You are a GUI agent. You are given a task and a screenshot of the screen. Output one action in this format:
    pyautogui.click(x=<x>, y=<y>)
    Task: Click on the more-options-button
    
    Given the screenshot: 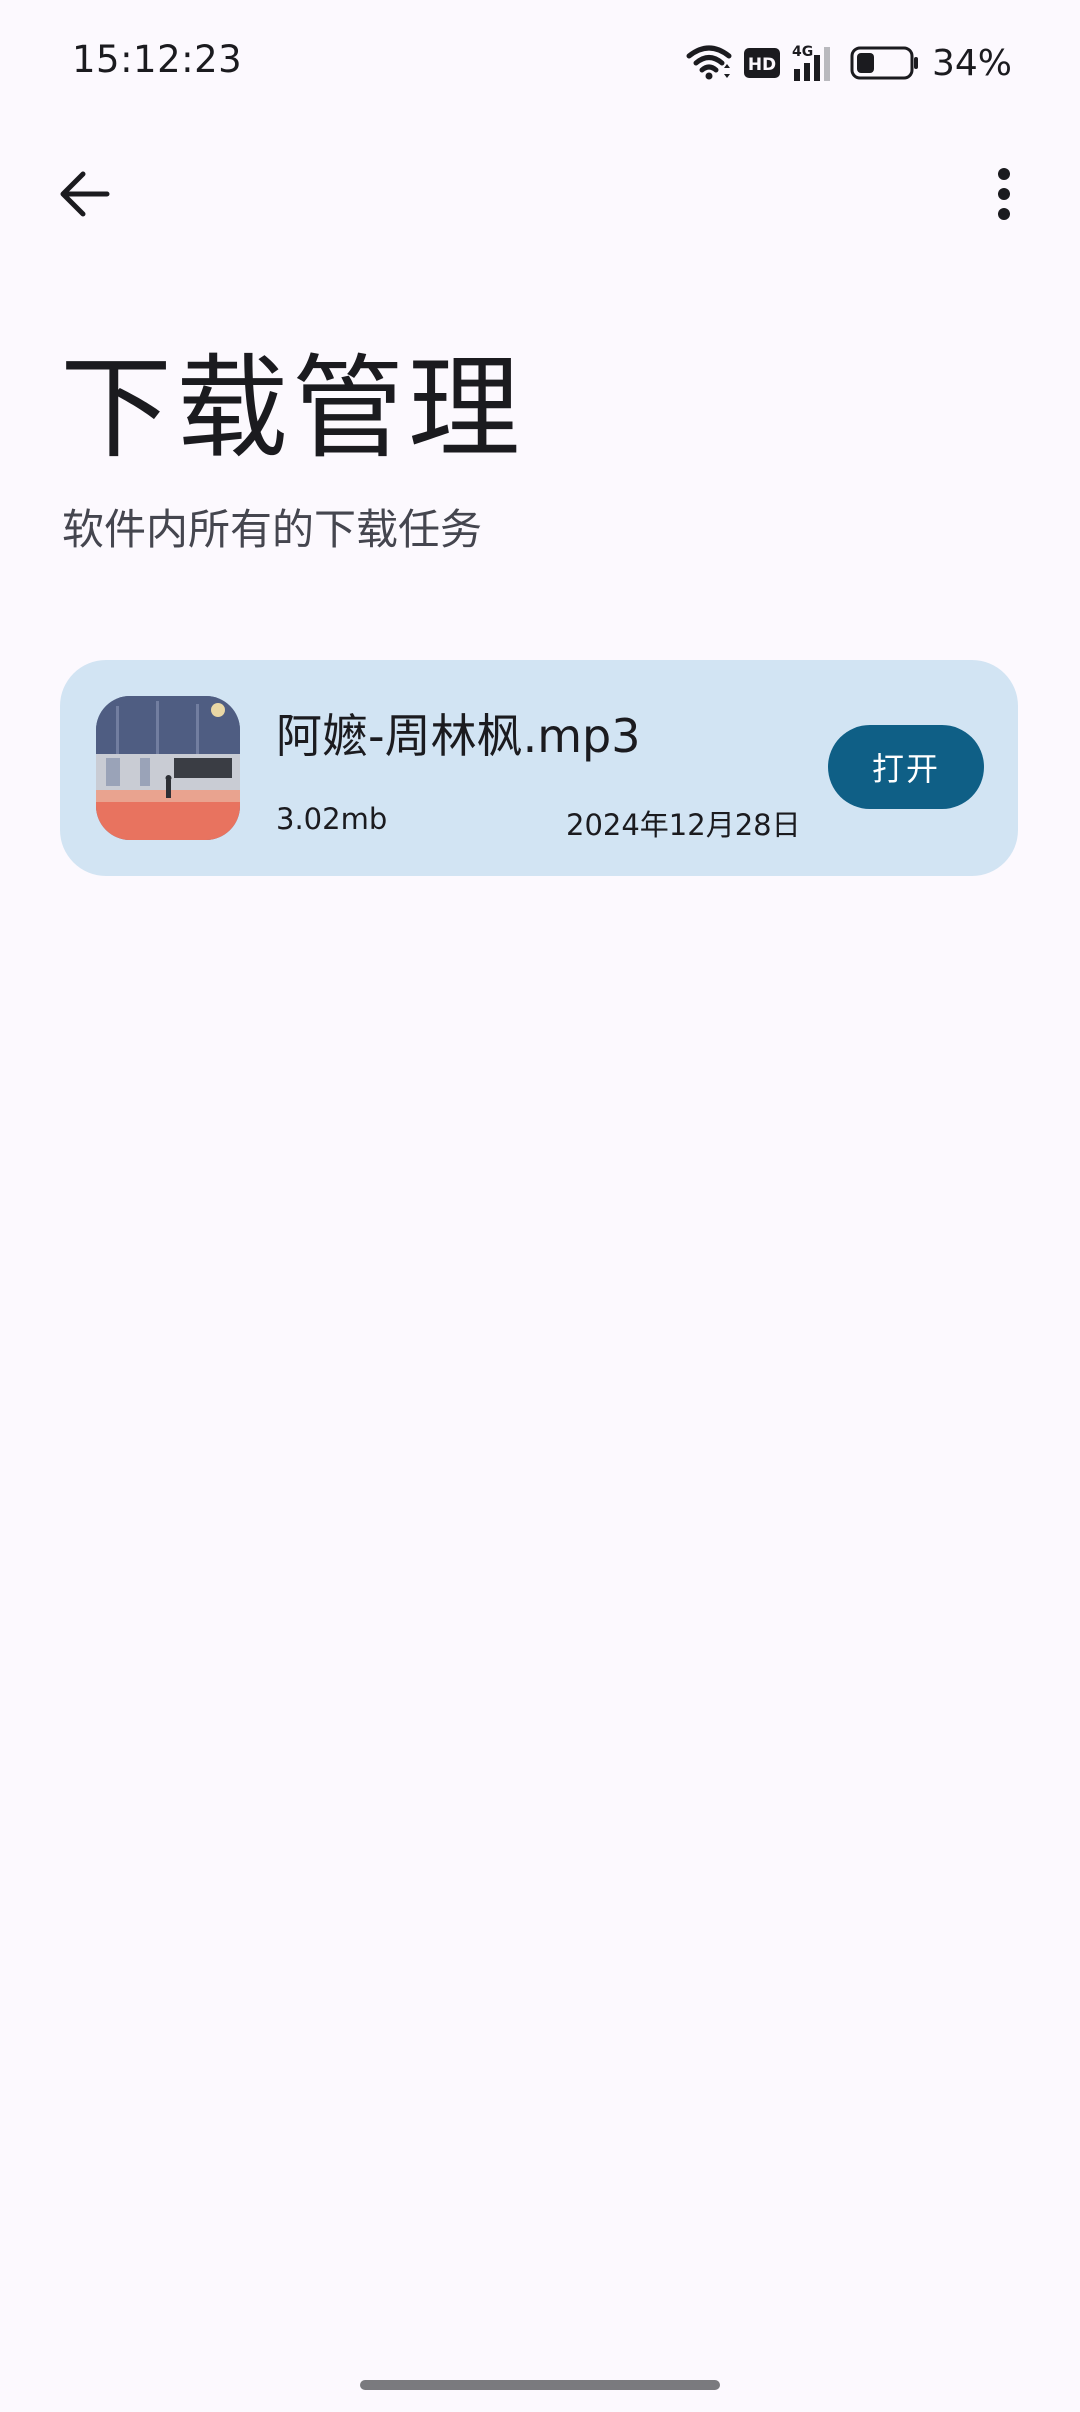 What is the action you would take?
    pyautogui.click(x=1004, y=194)
    